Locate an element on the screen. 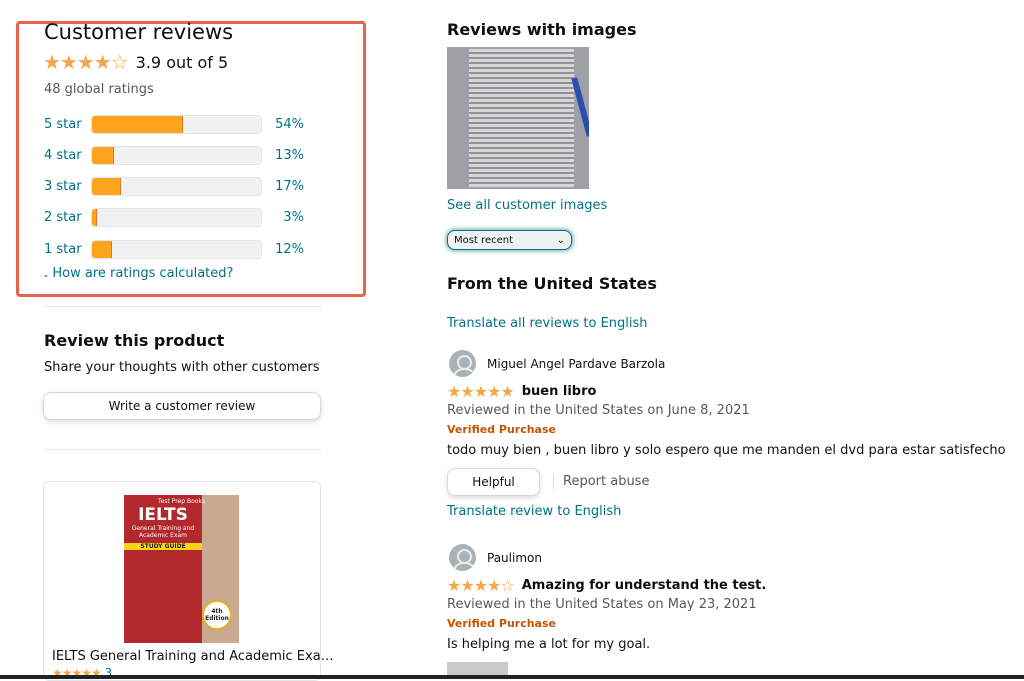  bottom-bar is located at coordinates (512, 677).